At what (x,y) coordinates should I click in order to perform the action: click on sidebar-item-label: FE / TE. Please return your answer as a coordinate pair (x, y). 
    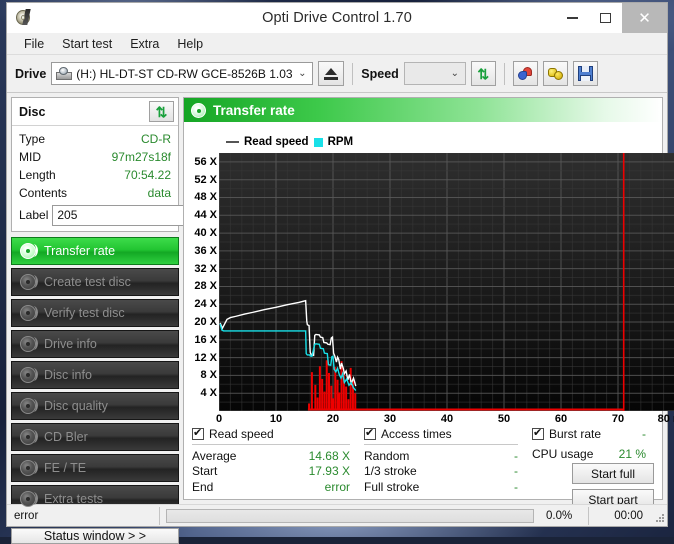
    Looking at the image, I should click on (65, 468).